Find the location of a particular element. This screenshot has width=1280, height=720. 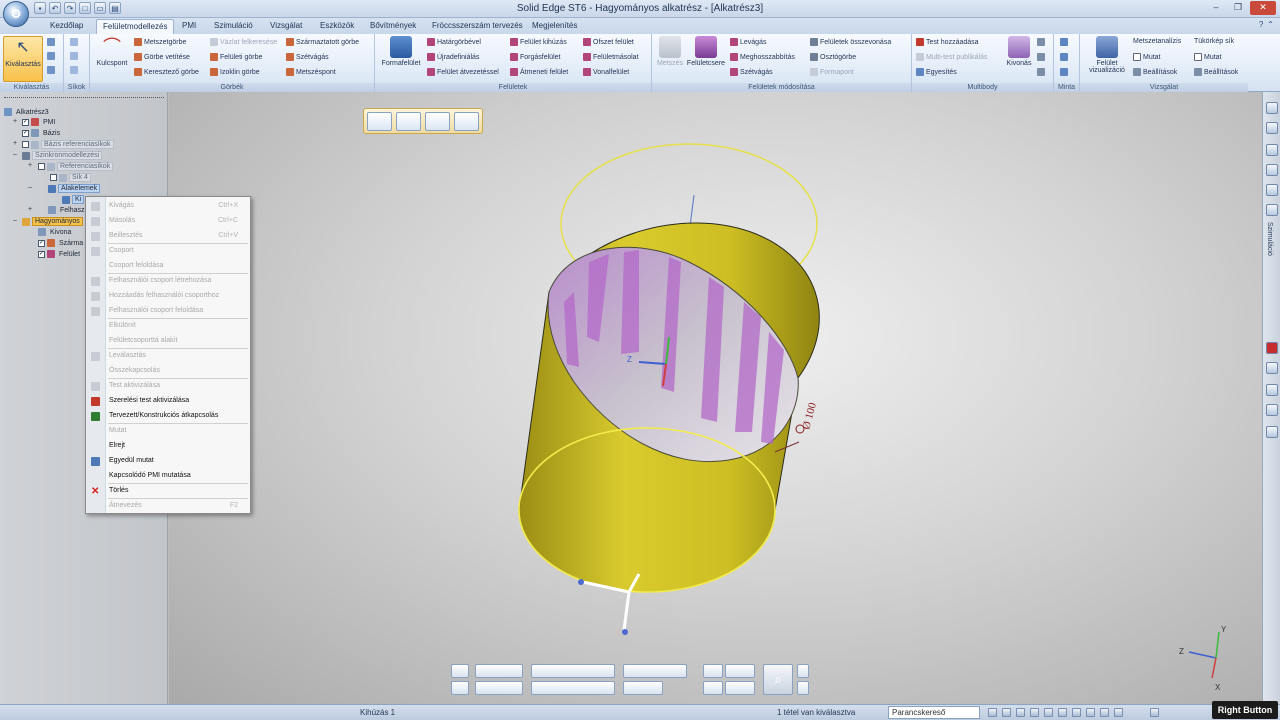

tab-feluletmodellezes: Felületmodellezés is located at coordinates (135, 26).